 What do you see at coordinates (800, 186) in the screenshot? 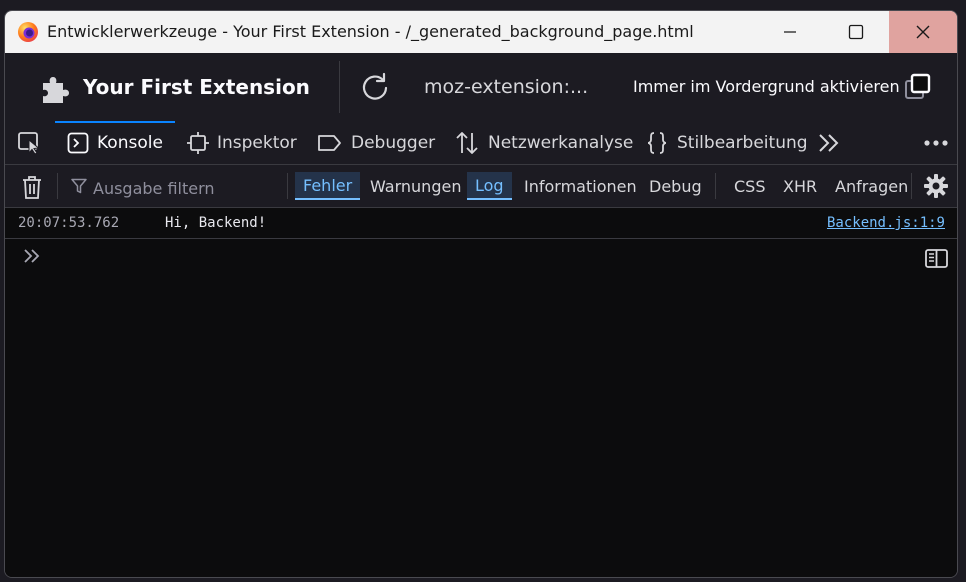
I see `filter-xhr-button: XHR` at bounding box center [800, 186].